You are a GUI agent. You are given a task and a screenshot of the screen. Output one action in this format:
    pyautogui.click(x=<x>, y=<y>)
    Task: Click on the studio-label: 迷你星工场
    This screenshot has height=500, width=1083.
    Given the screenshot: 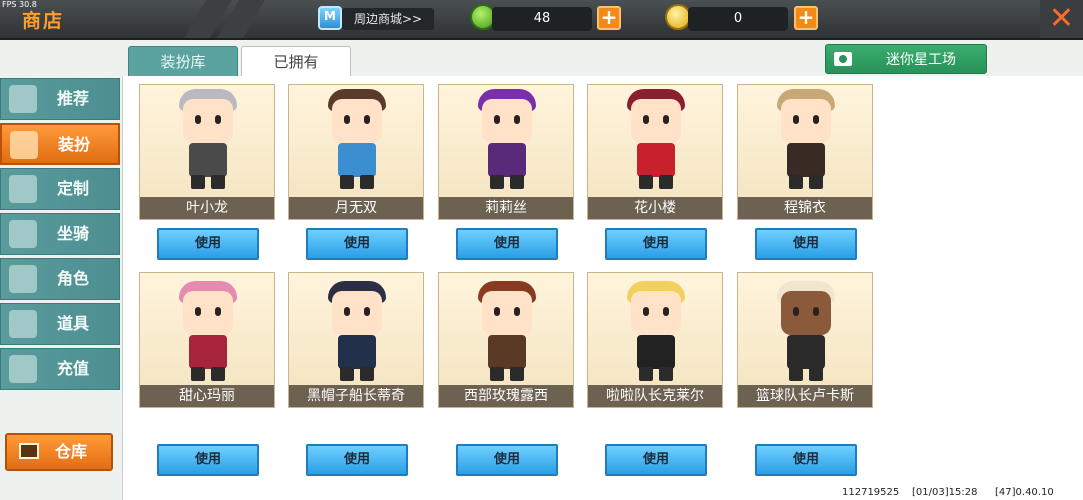 What is the action you would take?
    pyautogui.click(x=921, y=60)
    